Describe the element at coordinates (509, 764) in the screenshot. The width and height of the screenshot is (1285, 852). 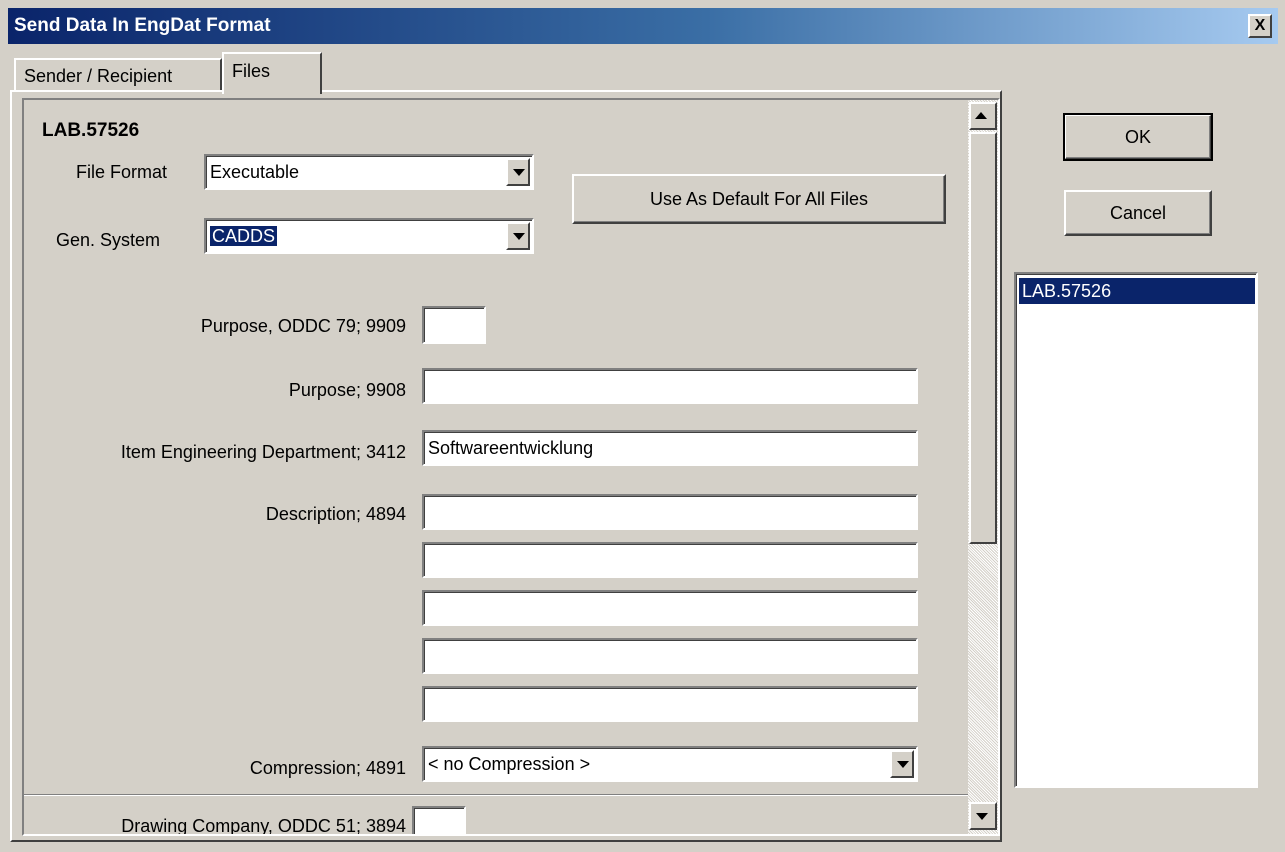
I see `compression-value: < no Compression >` at that location.